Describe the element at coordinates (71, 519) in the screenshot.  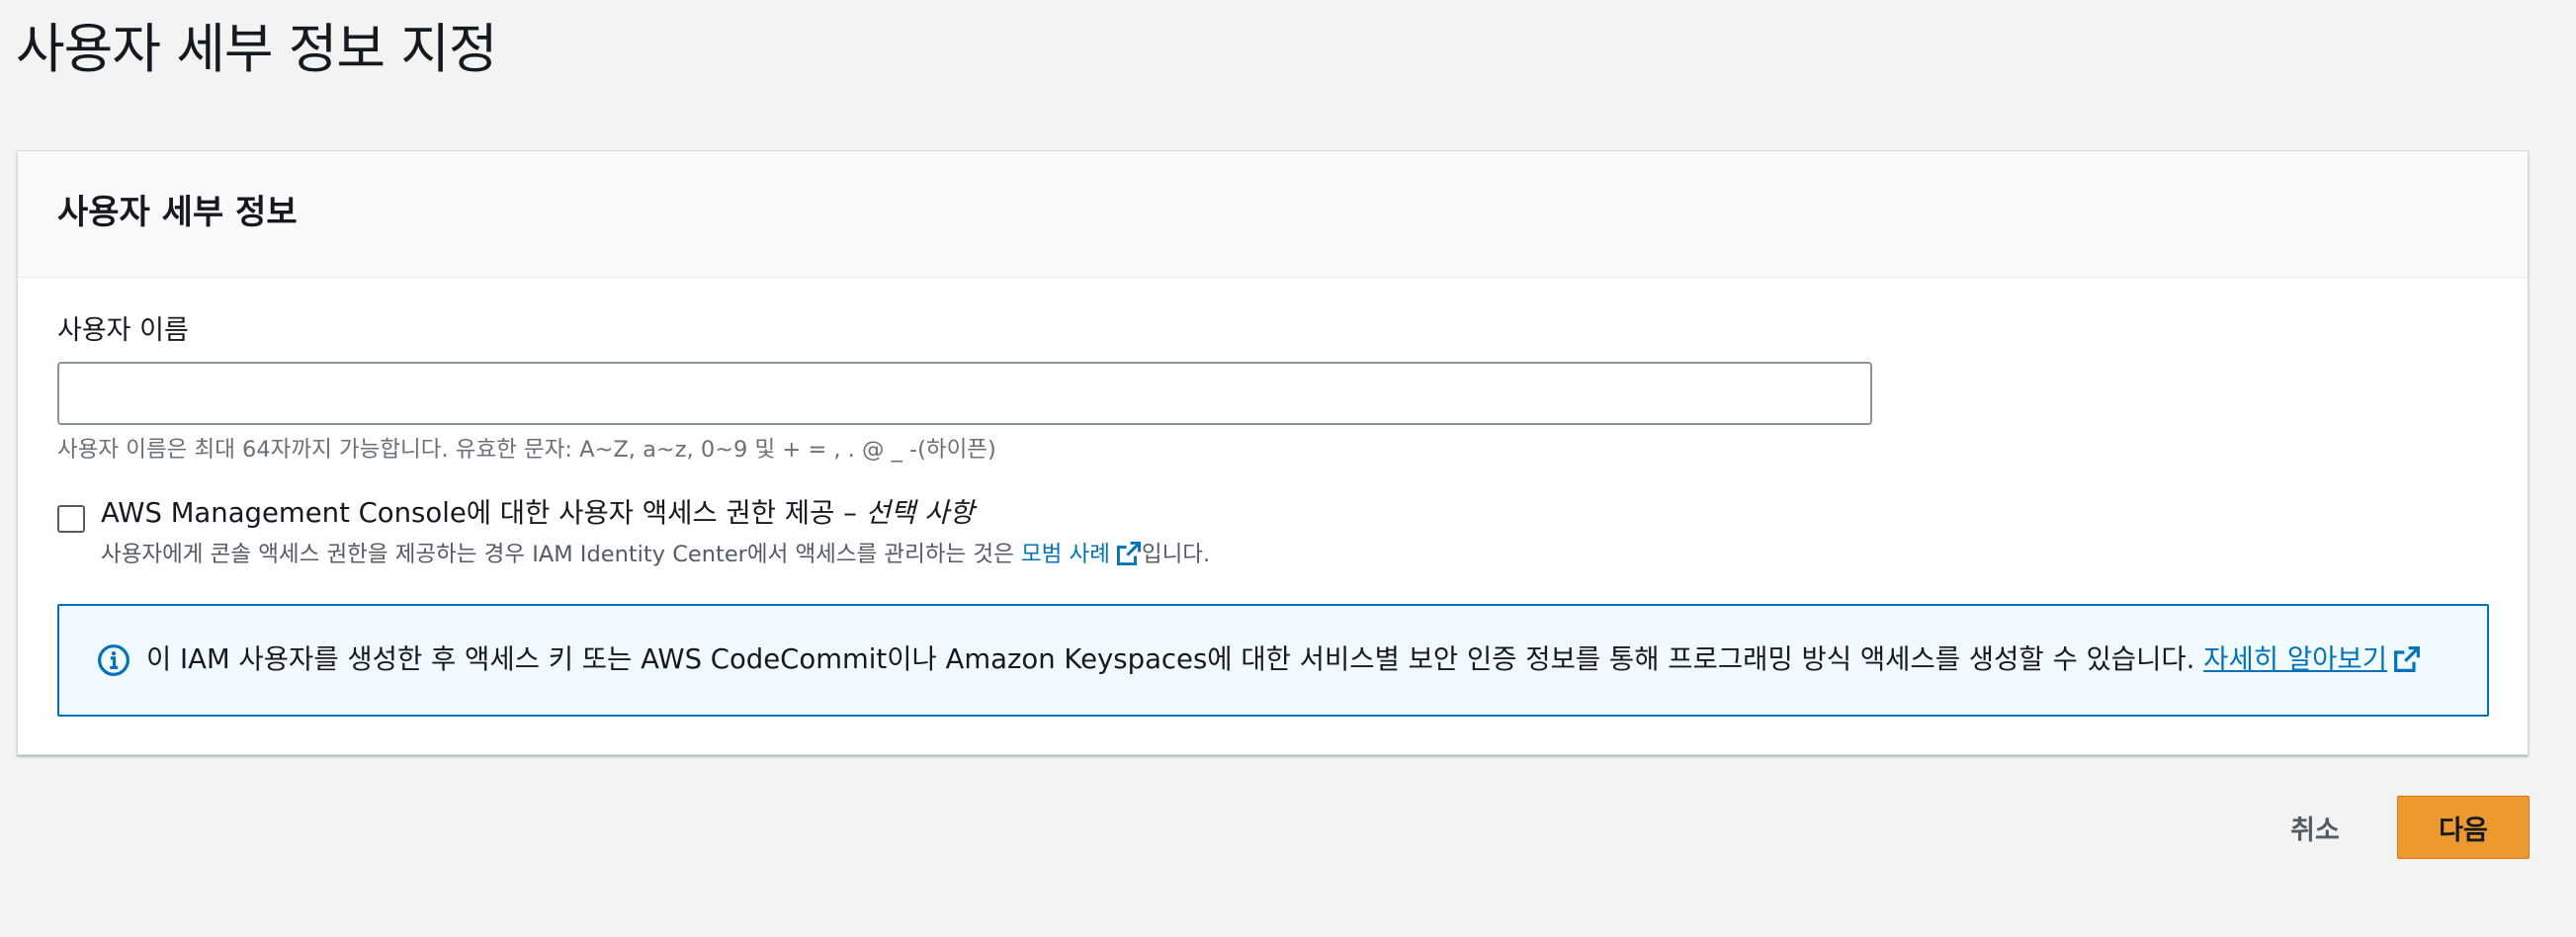
I see `console-access-checkbox` at that location.